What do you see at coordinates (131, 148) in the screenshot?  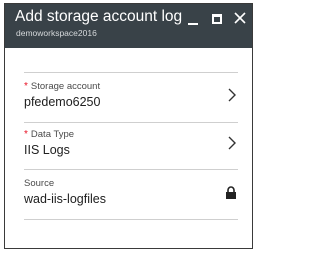 I see `data-type-field: * Data Type IIS Logs` at bounding box center [131, 148].